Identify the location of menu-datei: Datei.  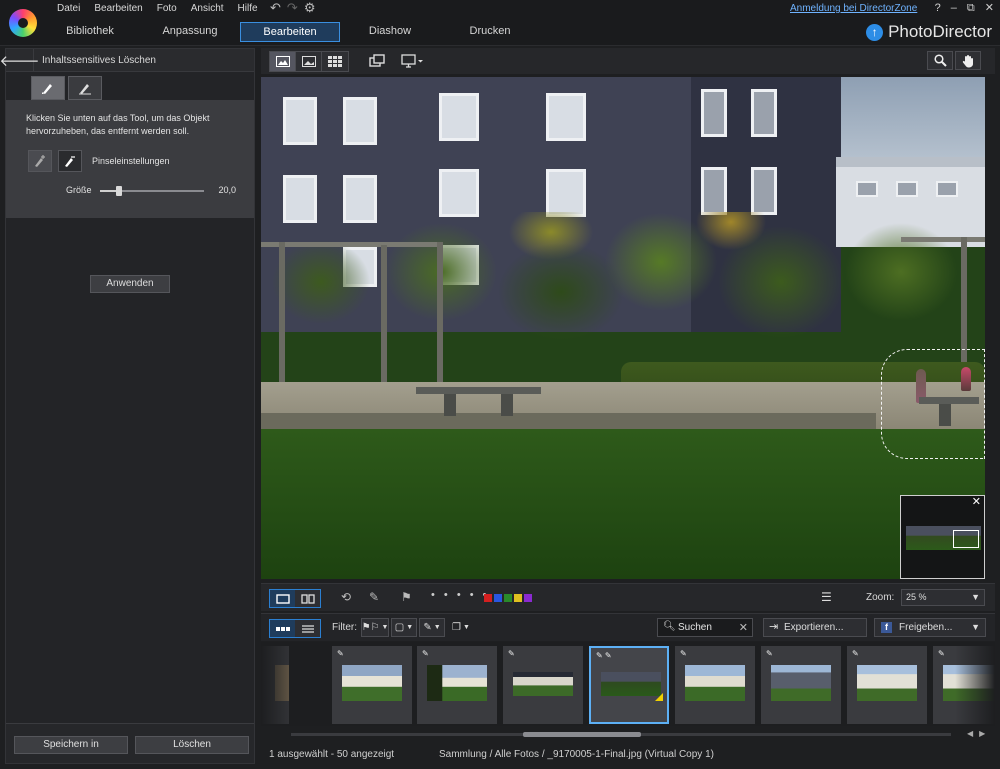
(68, 9).